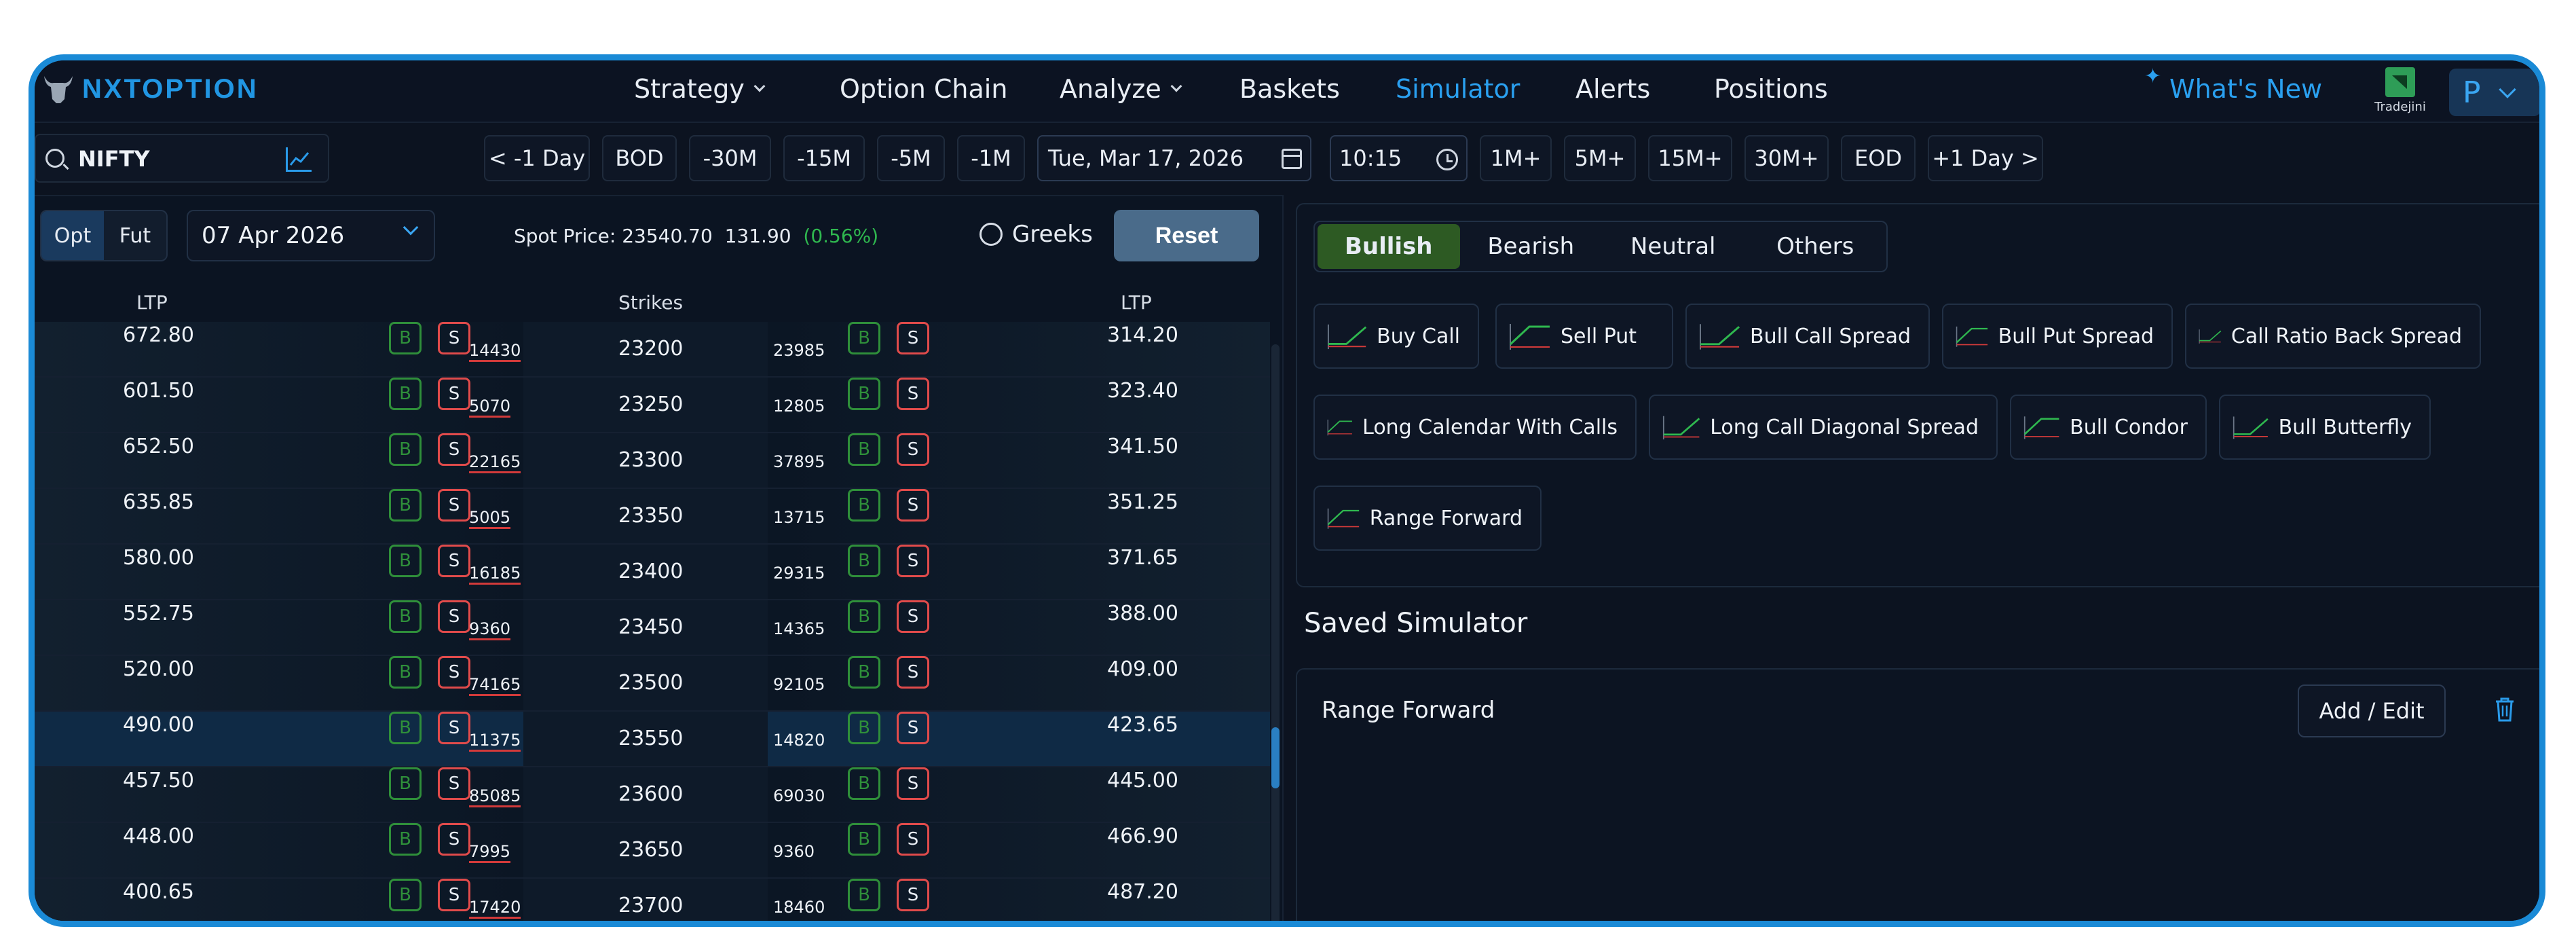  What do you see at coordinates (1879, 158) in the screenshot?
I see `eod-button: EOD` at bounding box center [1879, 158].